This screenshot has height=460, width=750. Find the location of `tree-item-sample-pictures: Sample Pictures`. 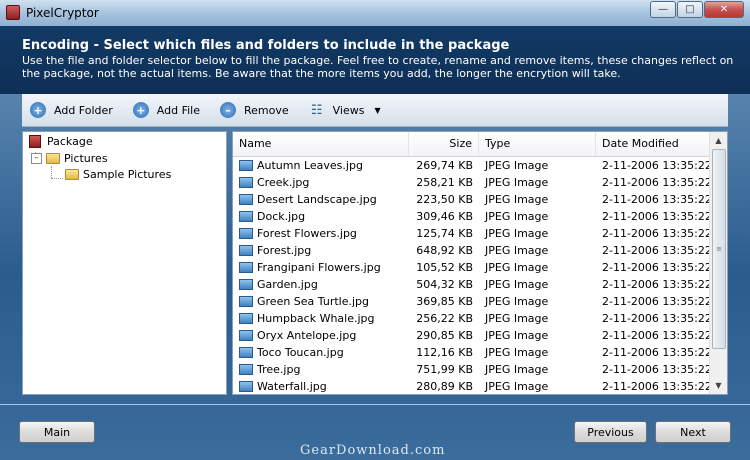

tree-item-sample-pictures: Sample Pictures is located at coordinates (118, 174).